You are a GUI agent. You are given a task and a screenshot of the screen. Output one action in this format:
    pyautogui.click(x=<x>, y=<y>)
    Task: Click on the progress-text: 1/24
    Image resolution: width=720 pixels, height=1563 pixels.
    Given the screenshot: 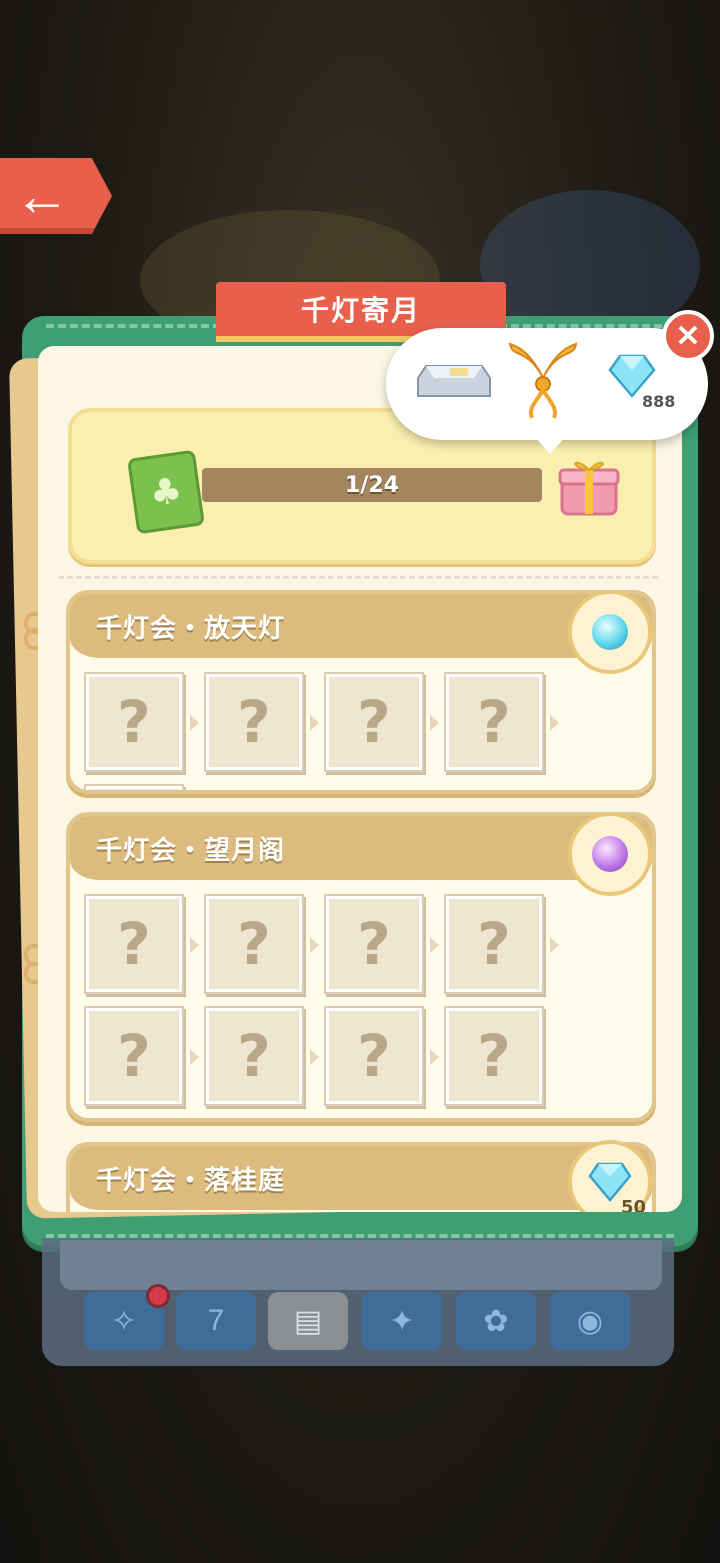 What is the action you would take?
    pyautogui.click(x=372, y=485)
    